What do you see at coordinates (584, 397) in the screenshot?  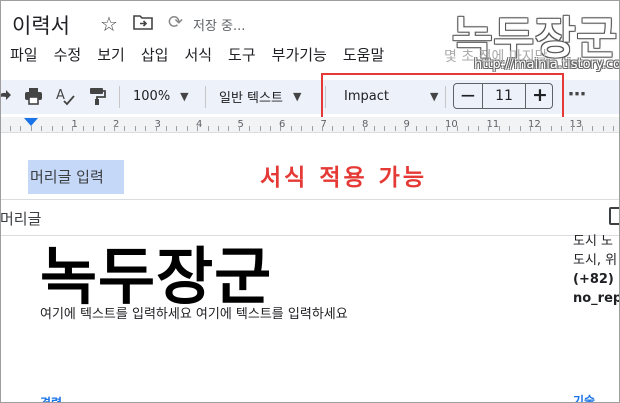 I see `section-heading-skills: 기술` at bounding box center [584, 397].